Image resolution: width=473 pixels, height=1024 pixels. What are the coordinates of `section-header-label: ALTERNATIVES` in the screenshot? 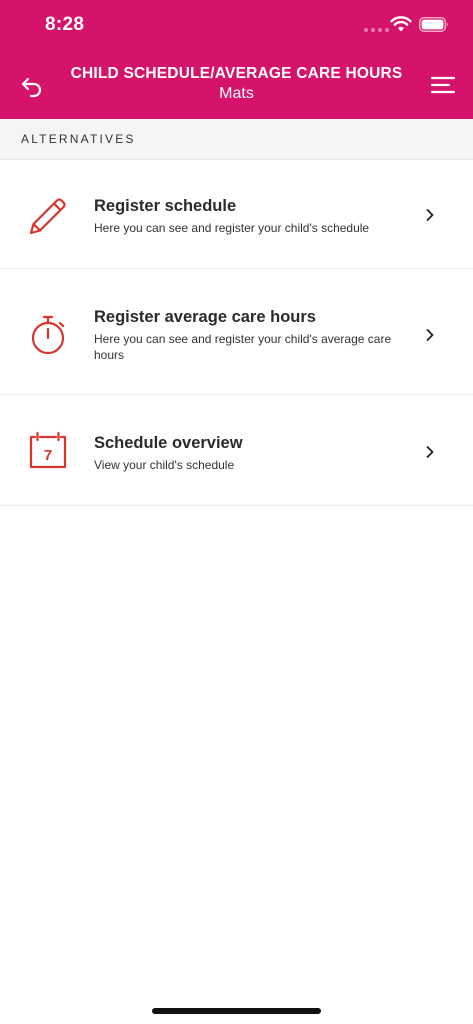 It's located at (78, 139).